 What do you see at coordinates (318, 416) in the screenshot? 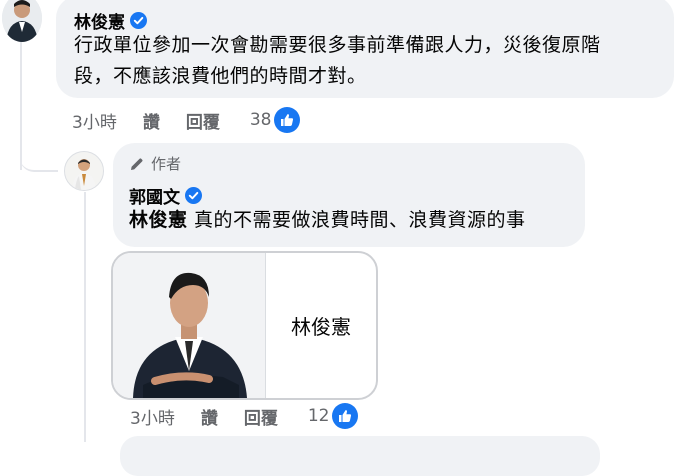
I see `reaction-count: 12` at bounding box center [318, 416].